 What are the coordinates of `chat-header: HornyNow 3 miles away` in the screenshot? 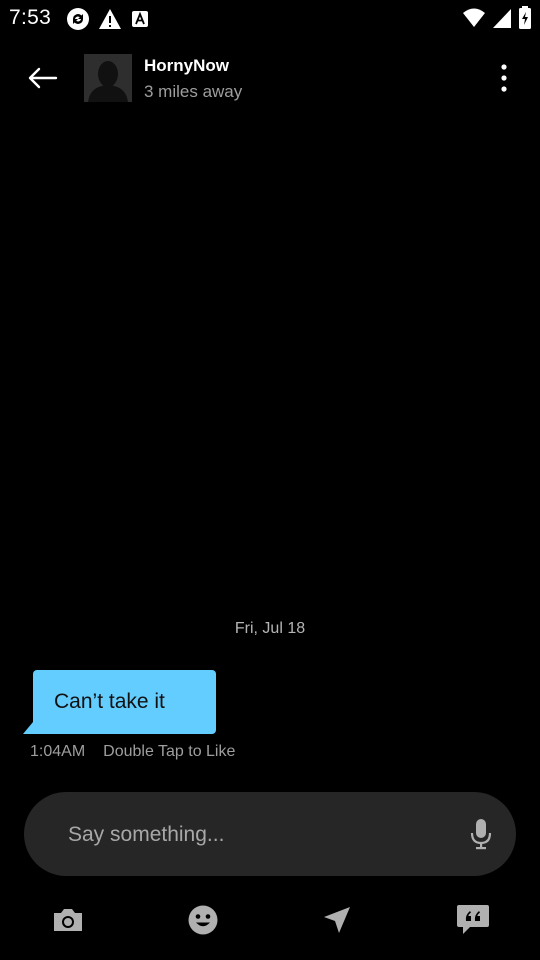 It's located at (270, 78).